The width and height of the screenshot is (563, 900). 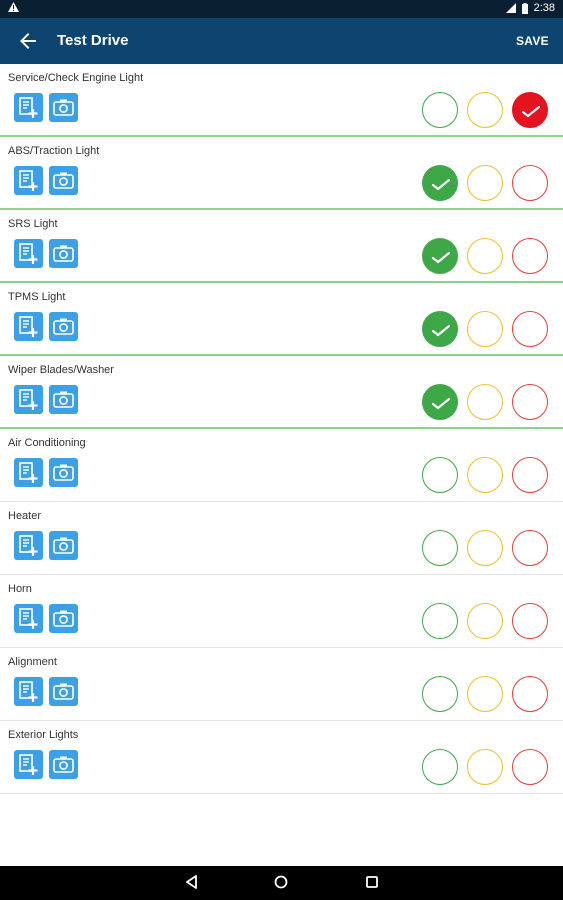 I want to click on navigation-bar, so click(x=281, y=883).